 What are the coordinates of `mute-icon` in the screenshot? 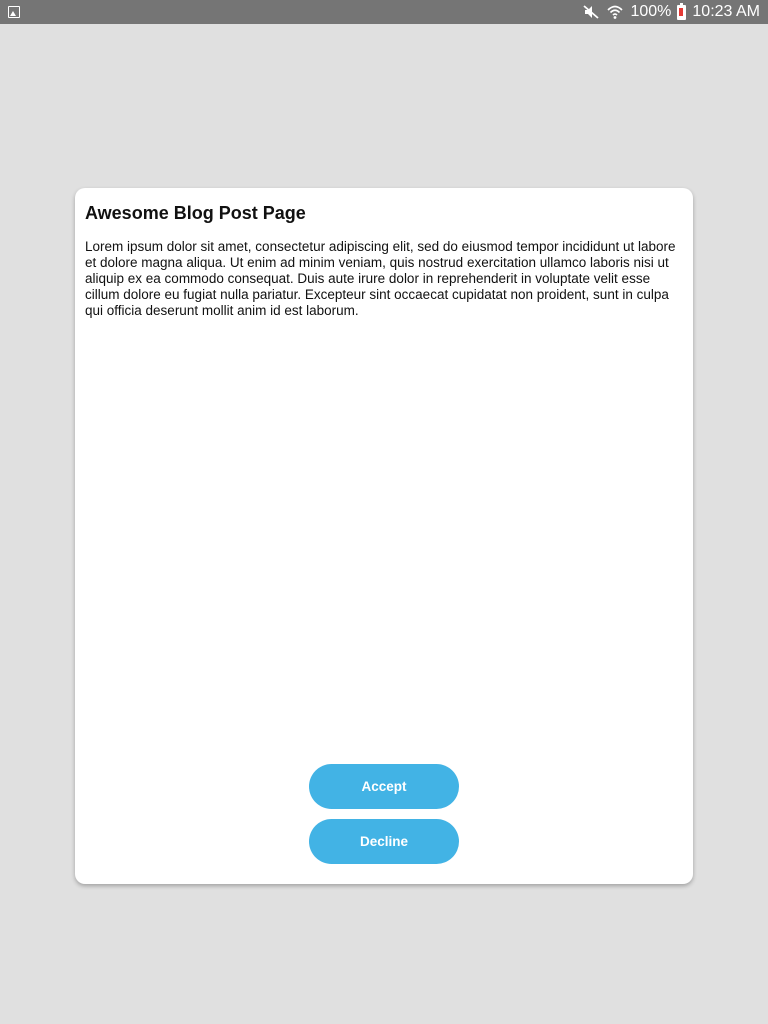 It's located at (591, 12).